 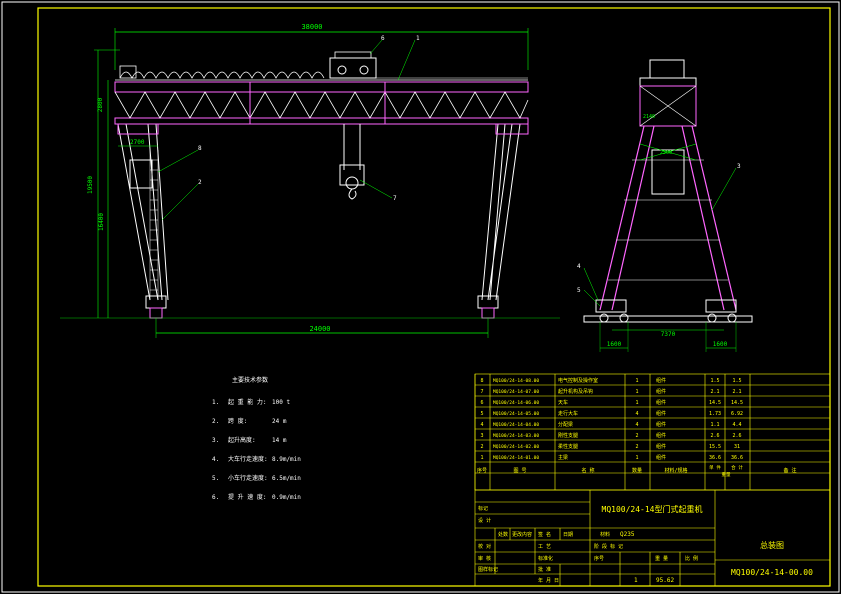 I want to click on bom-w2: 6.92, so click(x=737, y=414).